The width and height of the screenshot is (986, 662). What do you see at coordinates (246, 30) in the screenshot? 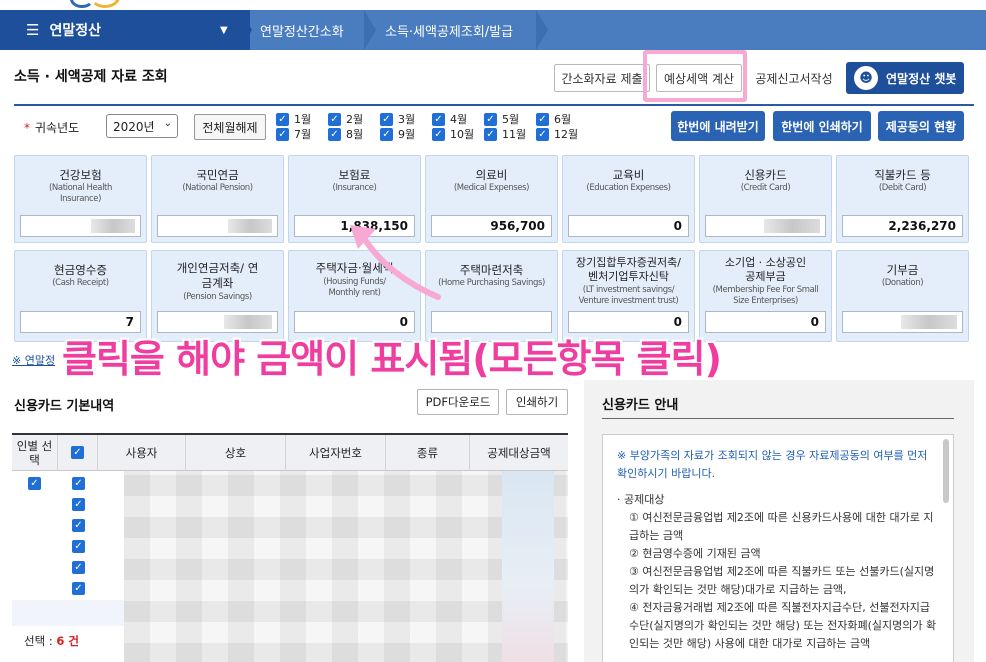
I see `nav-separator` at bounding box center [246, 30].